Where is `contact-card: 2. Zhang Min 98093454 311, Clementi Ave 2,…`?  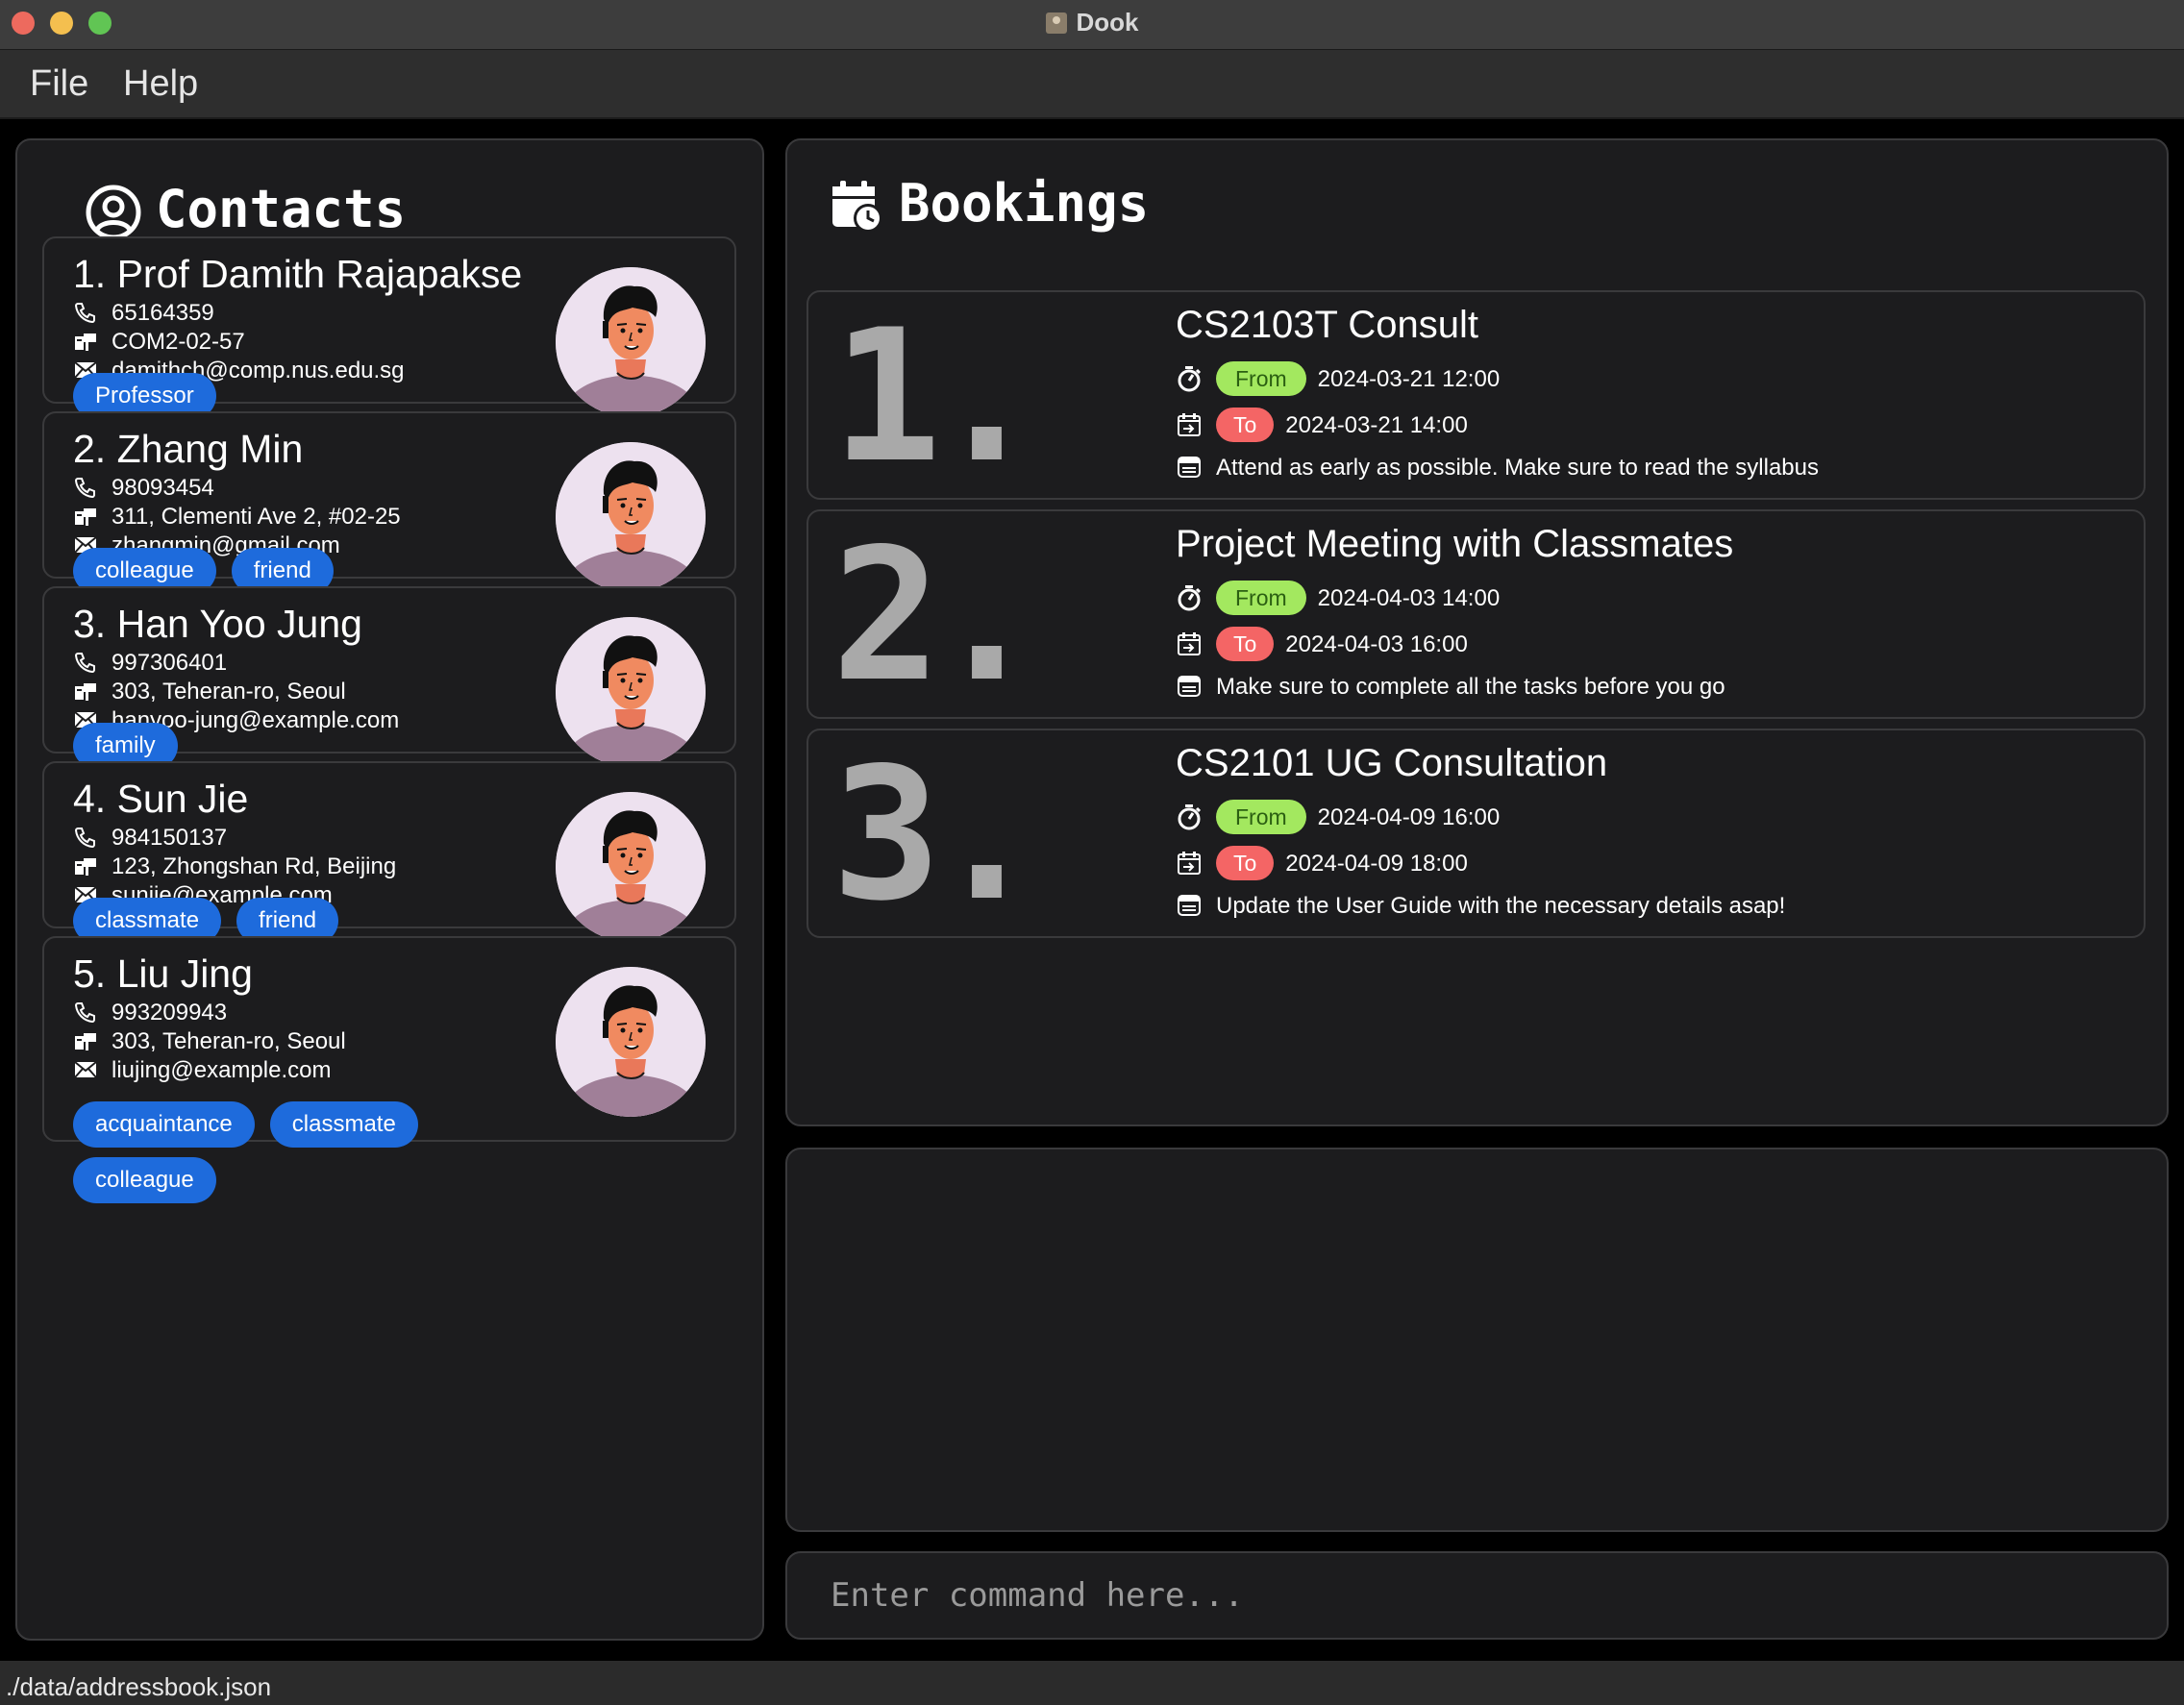
contact-card: 2. Zhang Min 98093454 311, Clementi Ave 2,… is located at coordinates (389, 503).